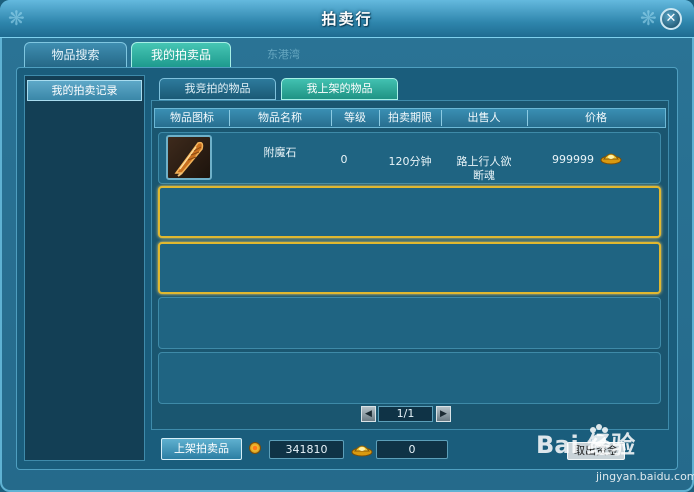  I want to click on item-level: 0, so click(344, 159).